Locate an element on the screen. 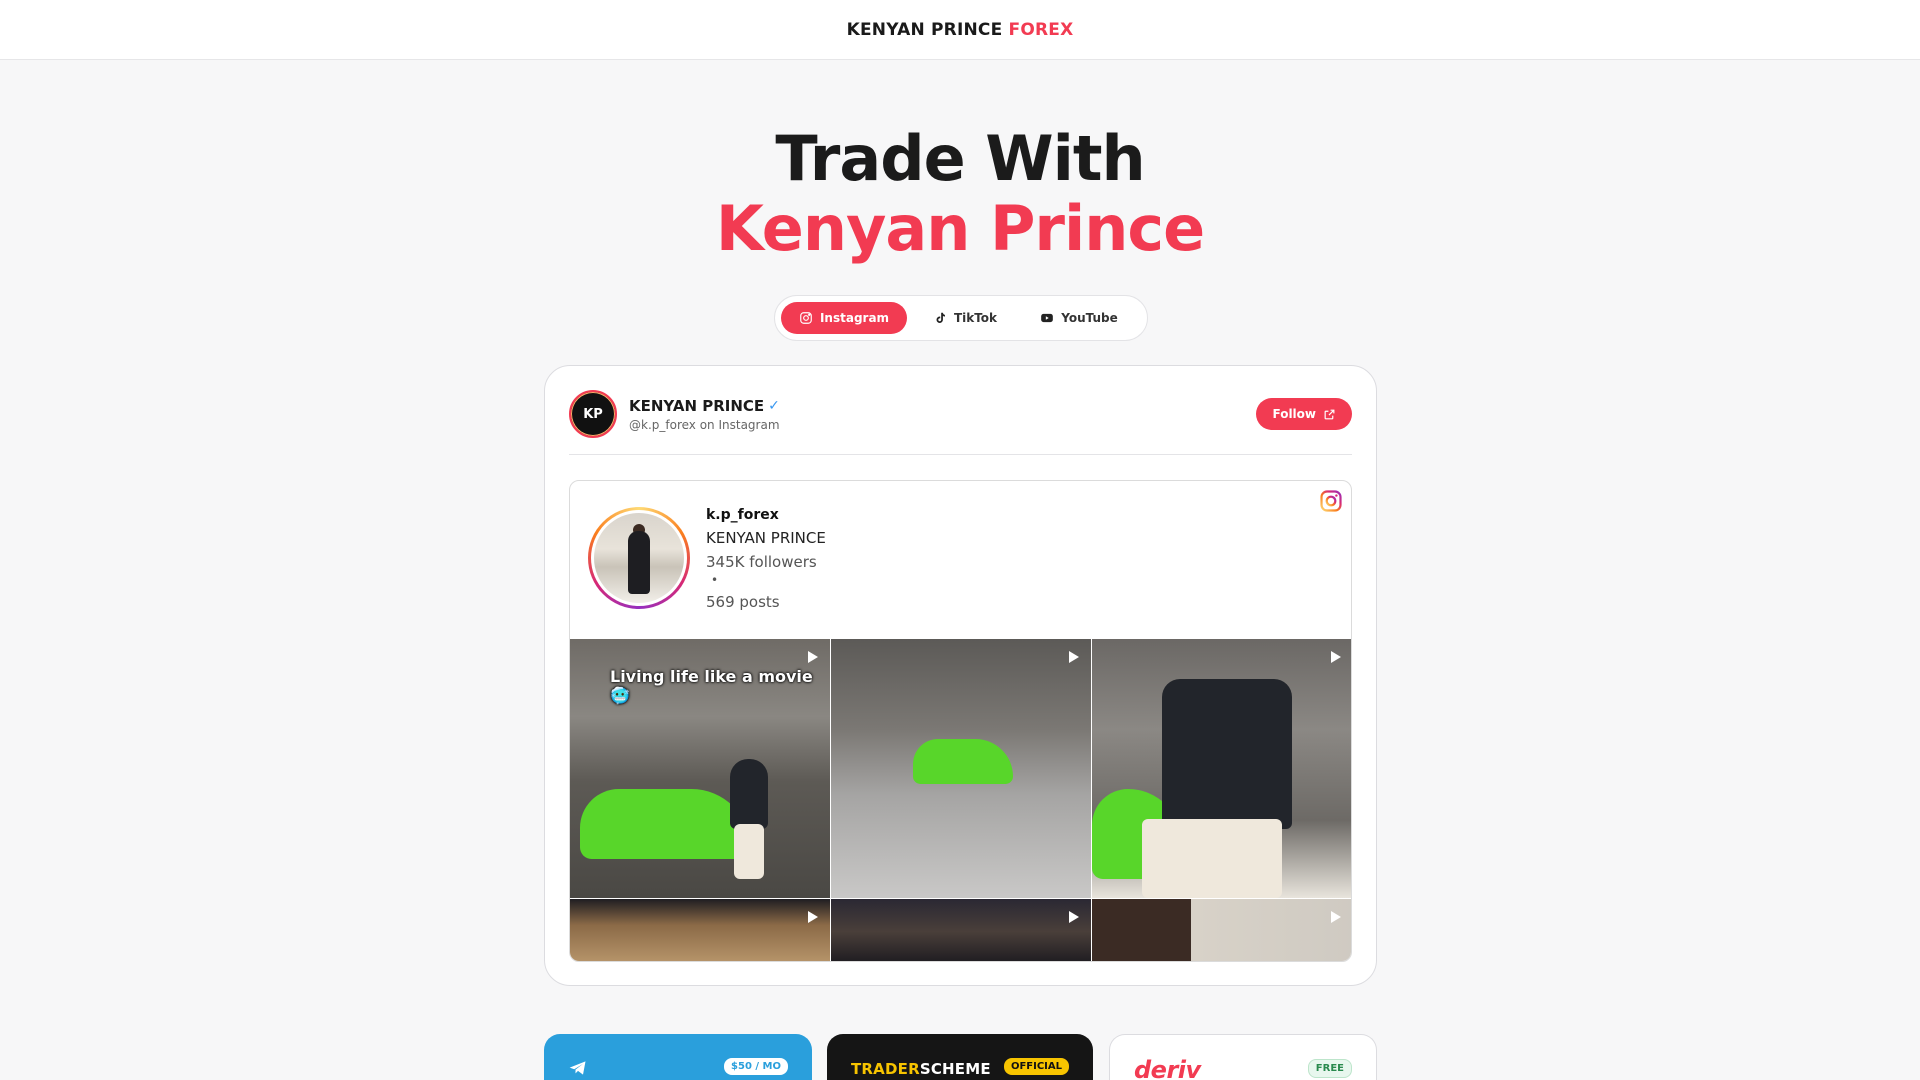  deriv-promo-card: deriv FREE is located at coordinates (1243, 1057).